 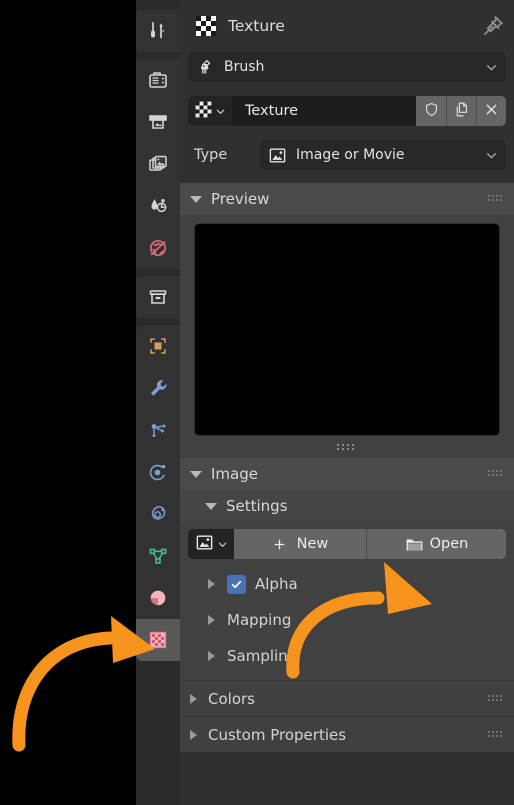 What do you see at coordinates (276, 584) in the screenshot?
I see `subpanel-alpha-label: Alpha` at bounding box center [276, 584].